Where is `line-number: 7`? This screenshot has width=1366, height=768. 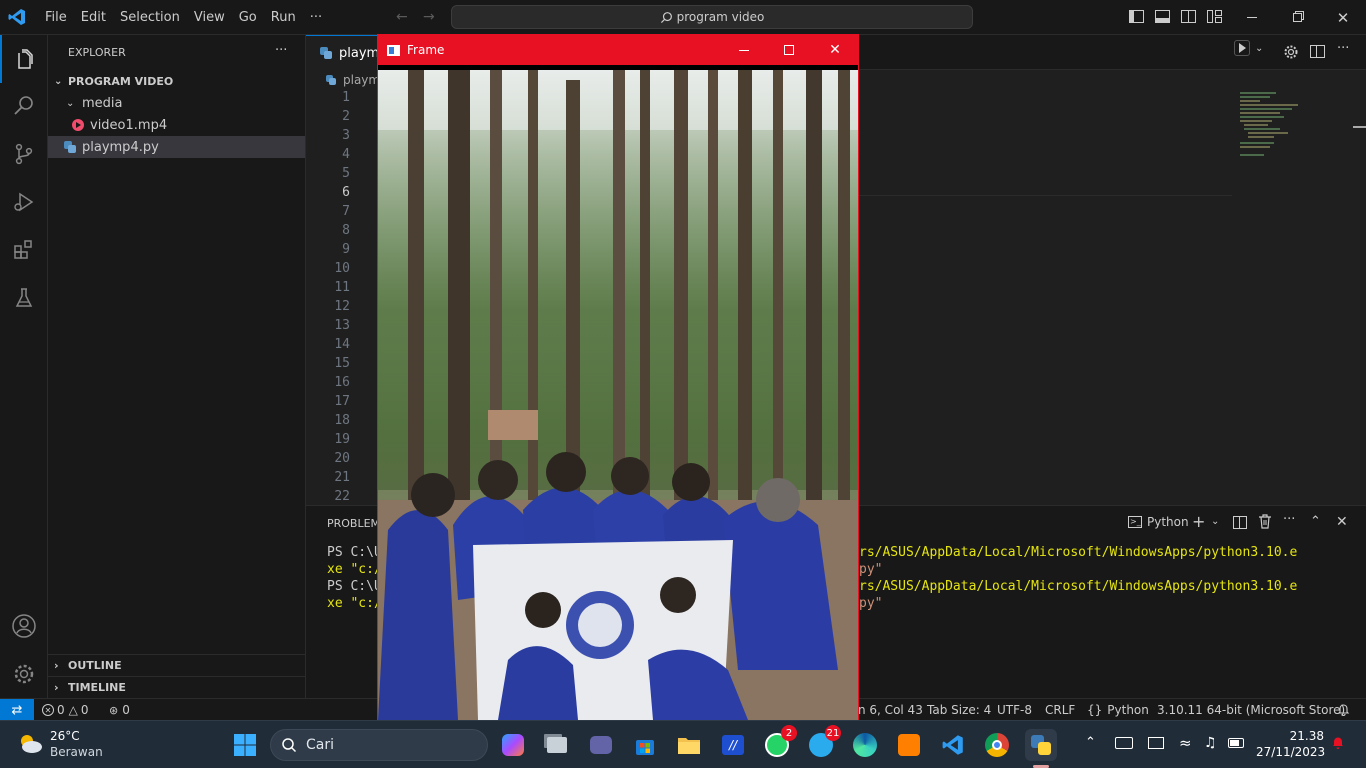
line-number: 7 is located at coordinates (346, 211).